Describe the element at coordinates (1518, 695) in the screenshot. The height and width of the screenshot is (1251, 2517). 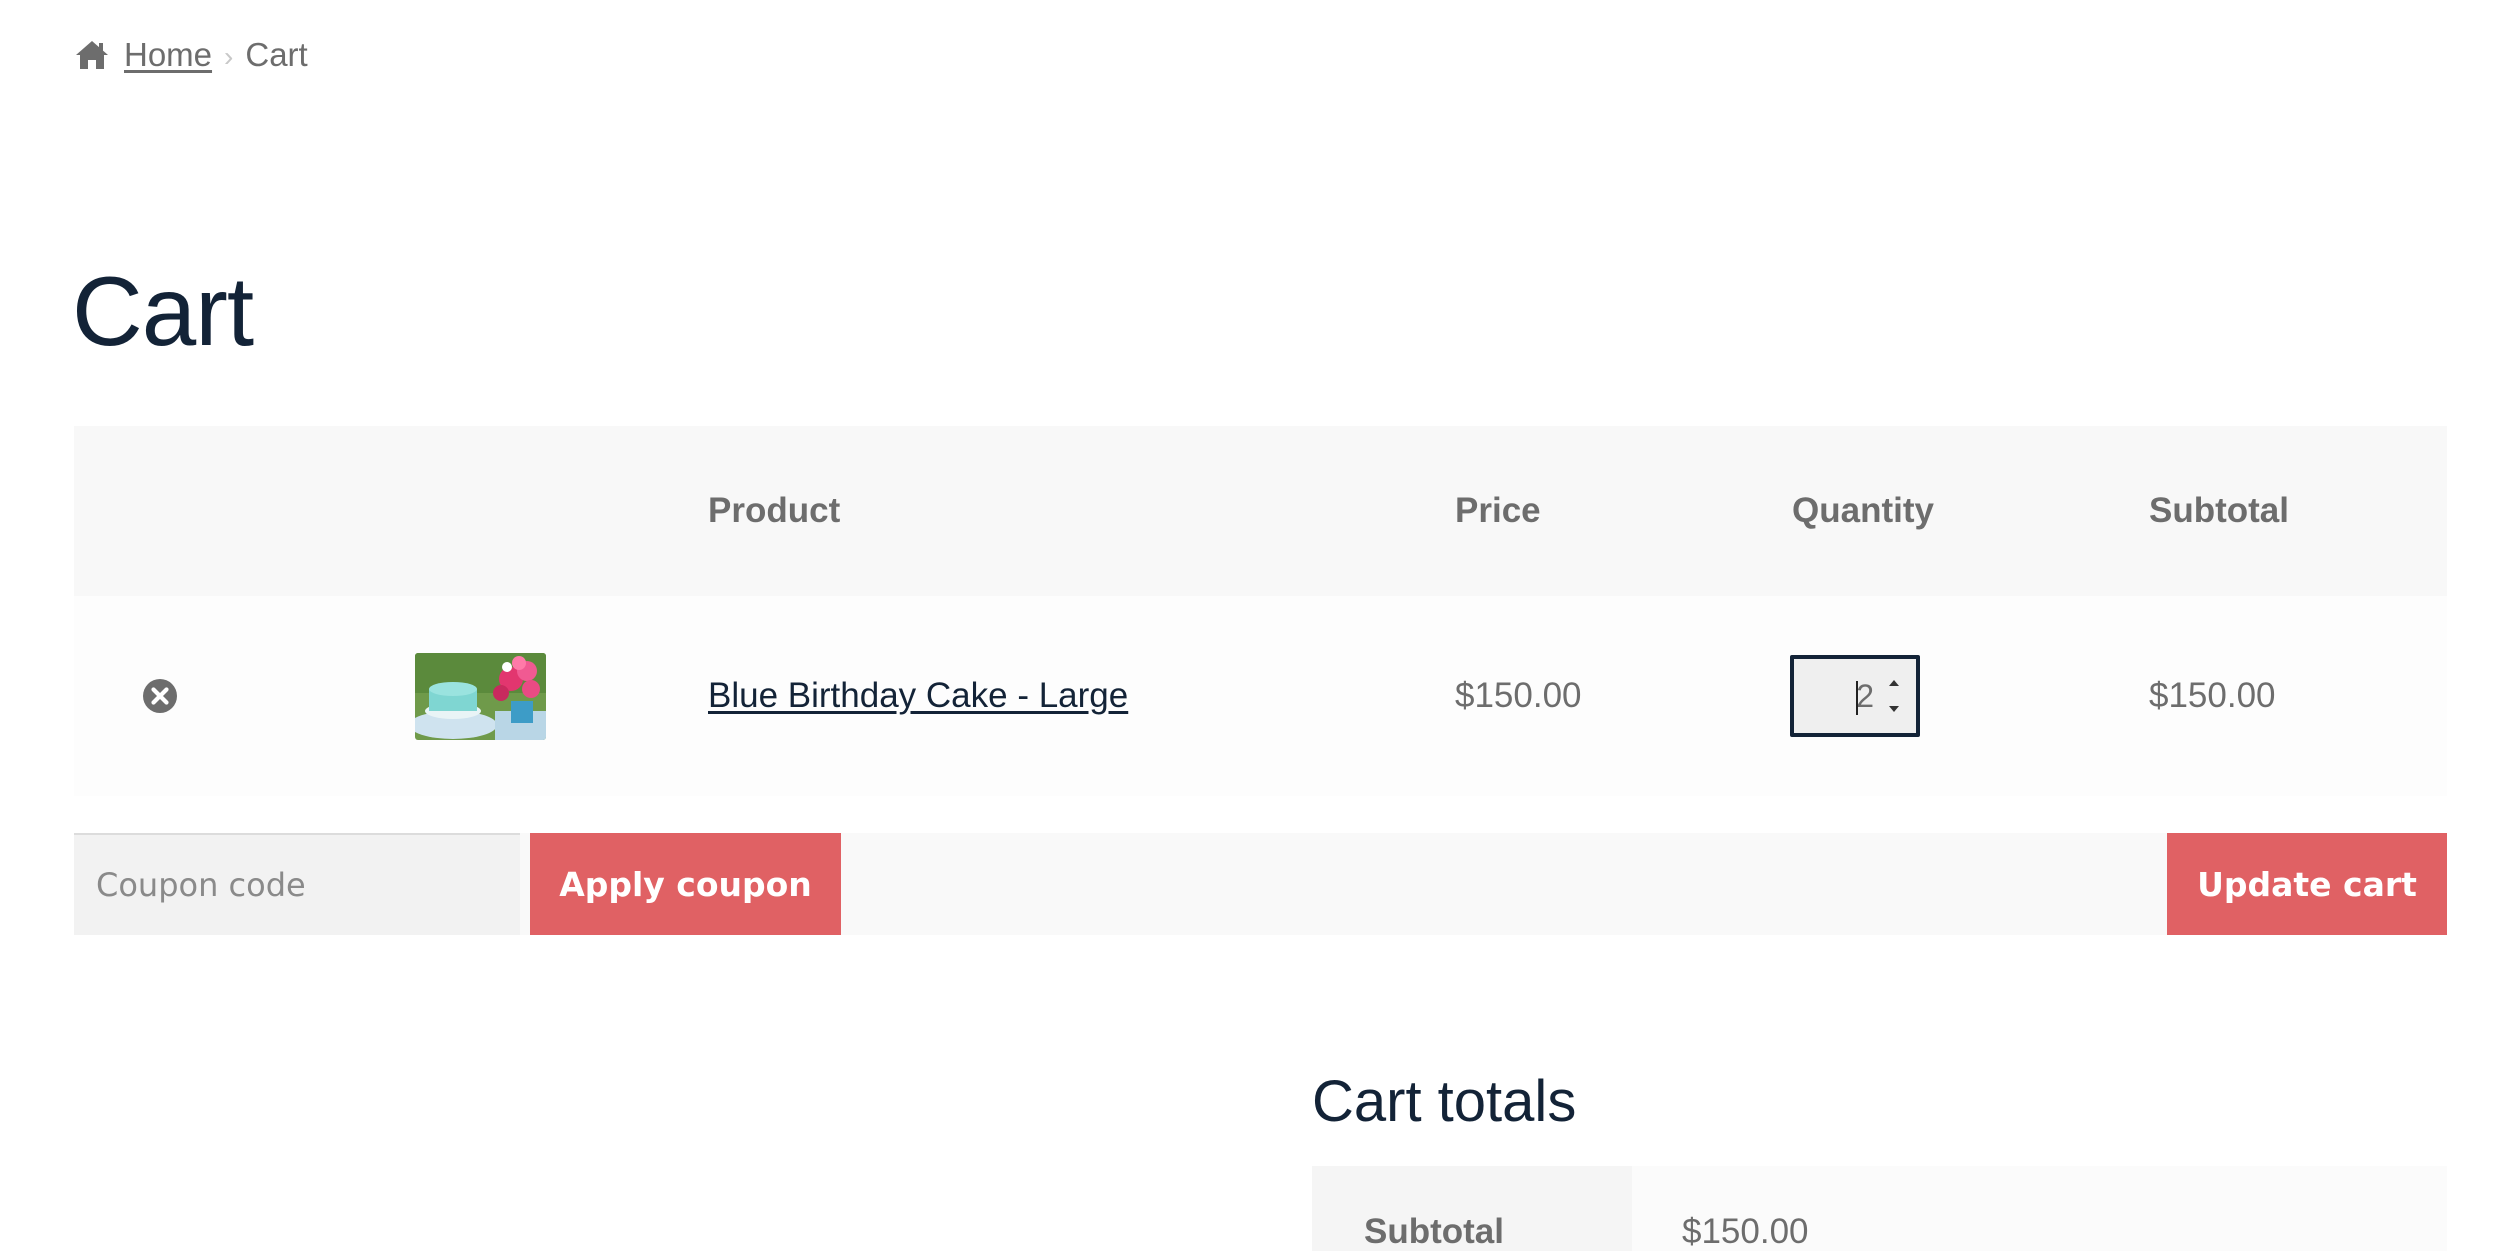
I see `price-cell: $150.00` at that location.